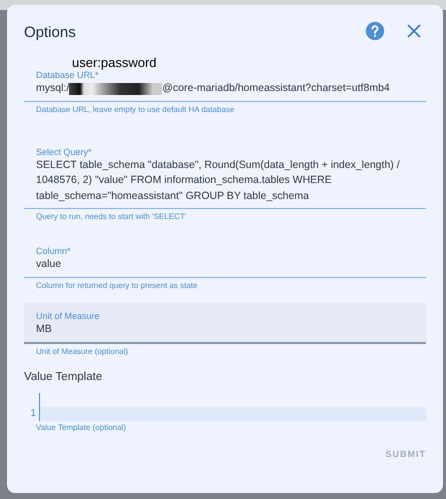  I want to click on field-value: value, so click(49, 264).